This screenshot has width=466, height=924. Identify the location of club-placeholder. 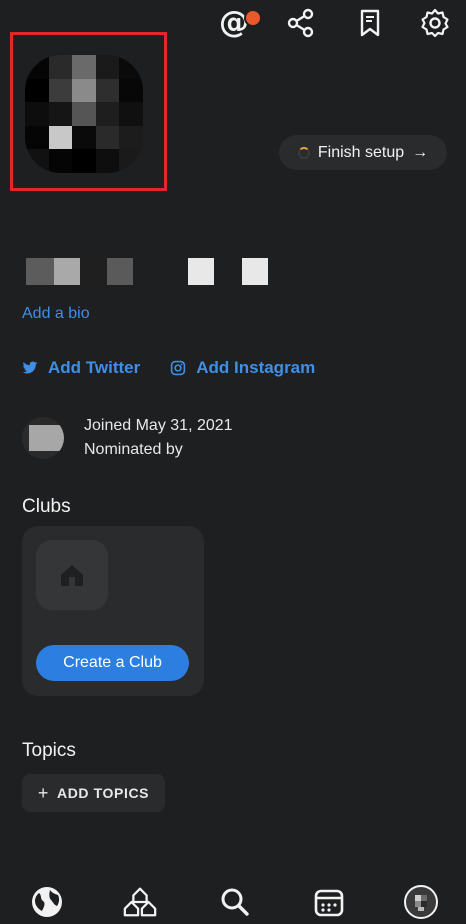
(72, 575).